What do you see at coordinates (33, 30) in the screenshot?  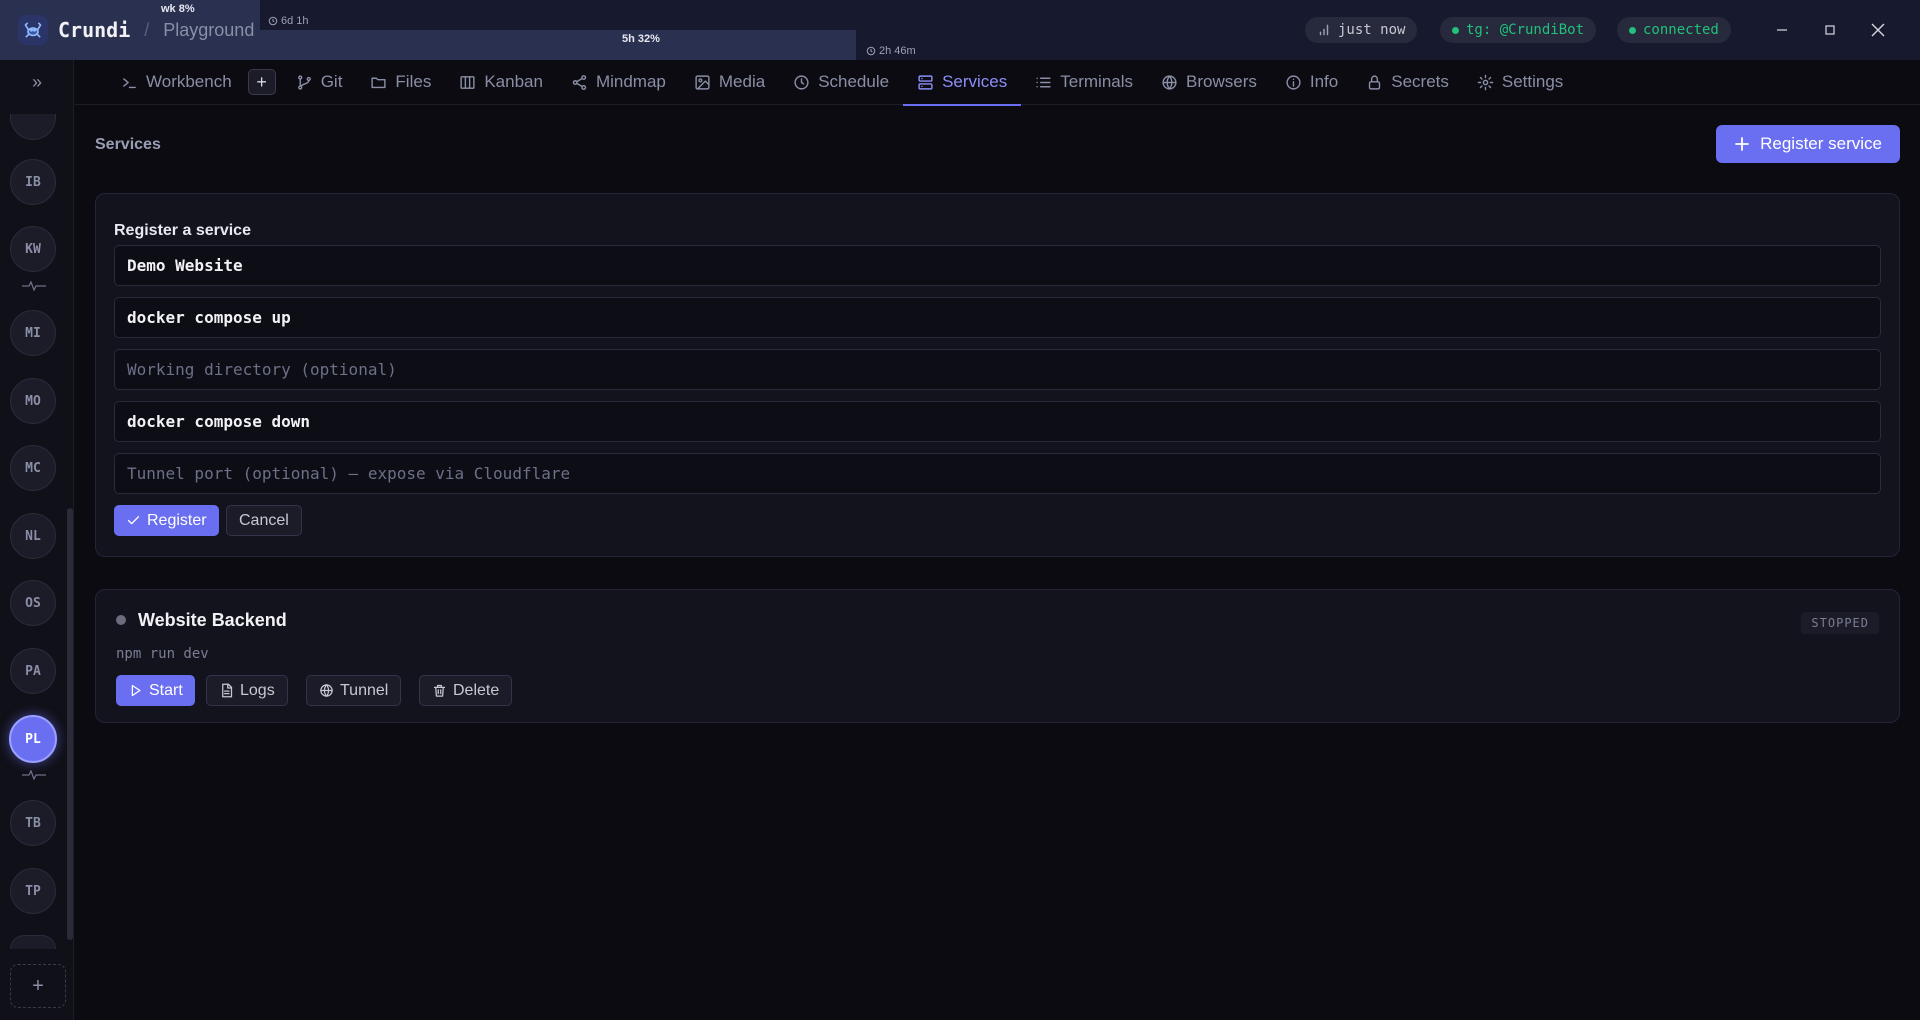 I see `crab-logo-icon` at bounding box center [33, 30].